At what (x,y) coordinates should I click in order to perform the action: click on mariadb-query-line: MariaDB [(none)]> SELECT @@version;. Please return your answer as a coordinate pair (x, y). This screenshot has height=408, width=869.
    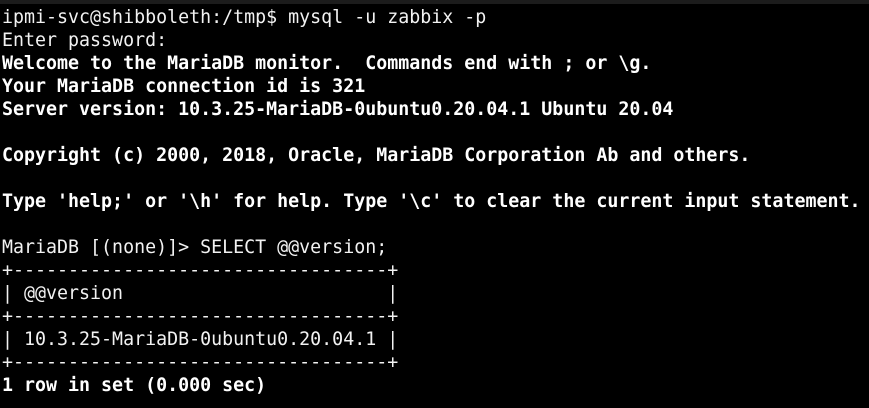
    Looking at the image, I should click on (195, 247).